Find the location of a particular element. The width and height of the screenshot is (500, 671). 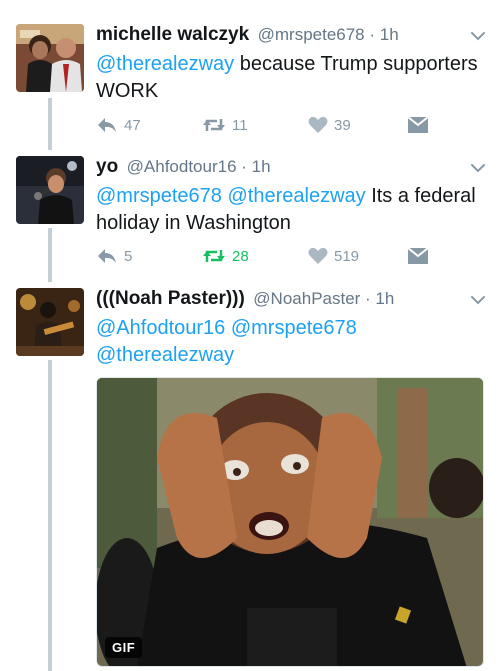

handle-and-time: @Ahfodtour16 · 1h is located at coordinates (199, 166).